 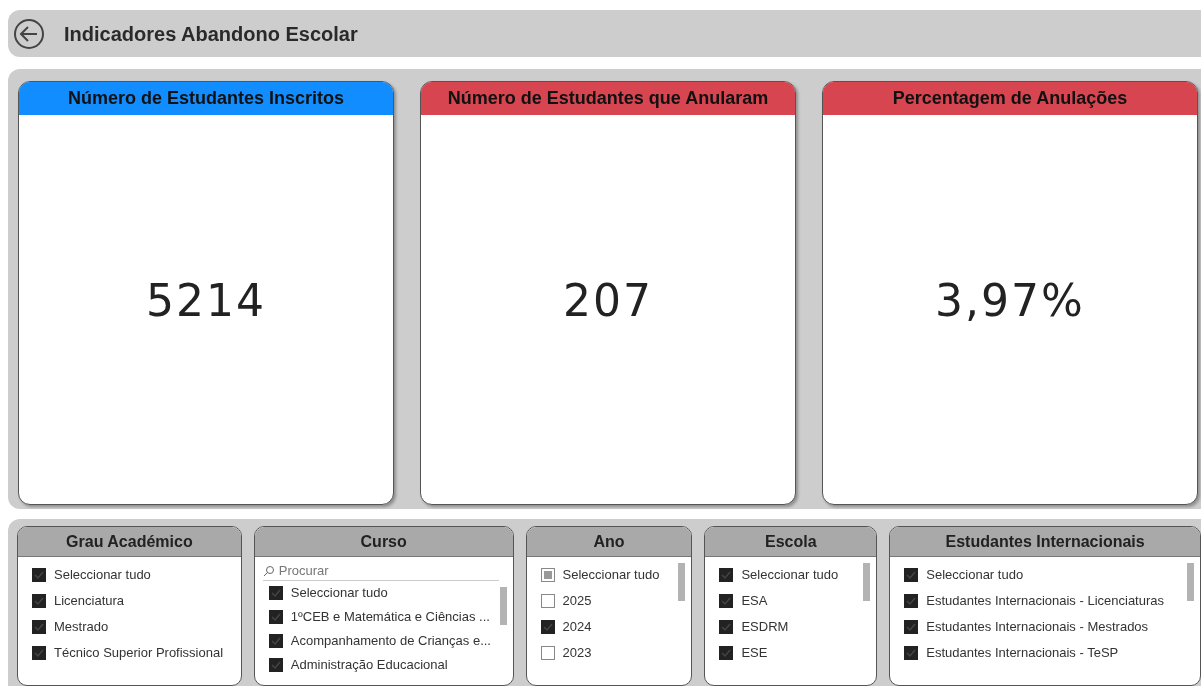 I want to click on option-label: Administração Educacional, so click(x=369, y=665).